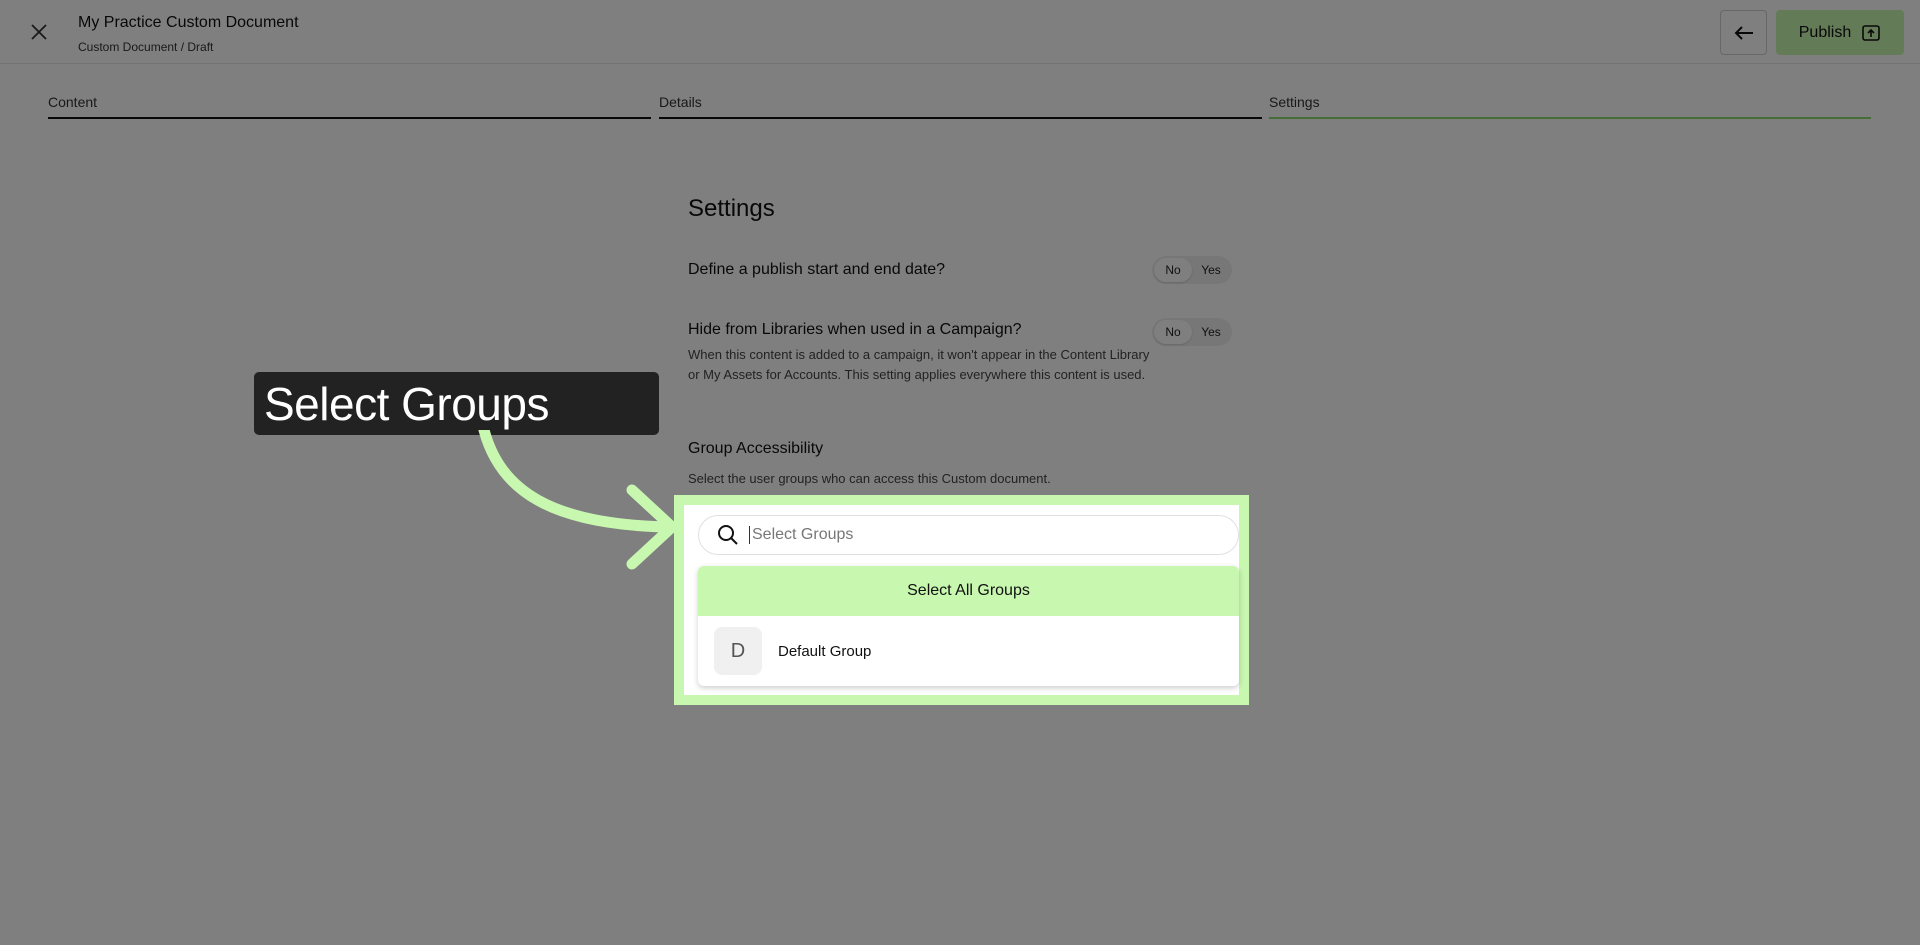  I want to click on group-access-title: Group Accessibility, so click(756, 448).